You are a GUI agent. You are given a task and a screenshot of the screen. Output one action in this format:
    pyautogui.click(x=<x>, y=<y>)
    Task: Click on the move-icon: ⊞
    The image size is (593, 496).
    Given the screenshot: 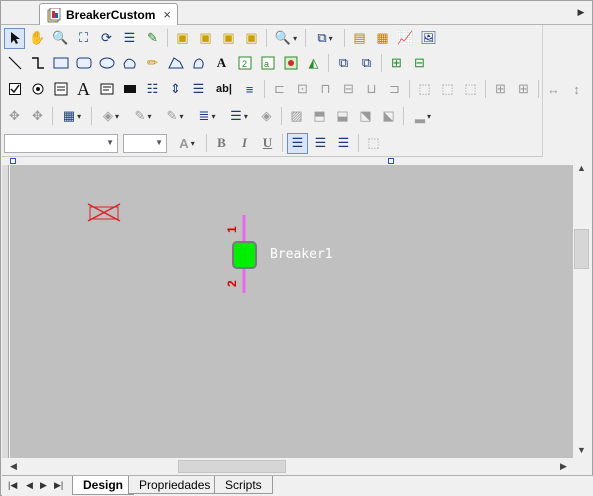 What is the action you would take?
    pyautogui.click(x=396, y=63)
    